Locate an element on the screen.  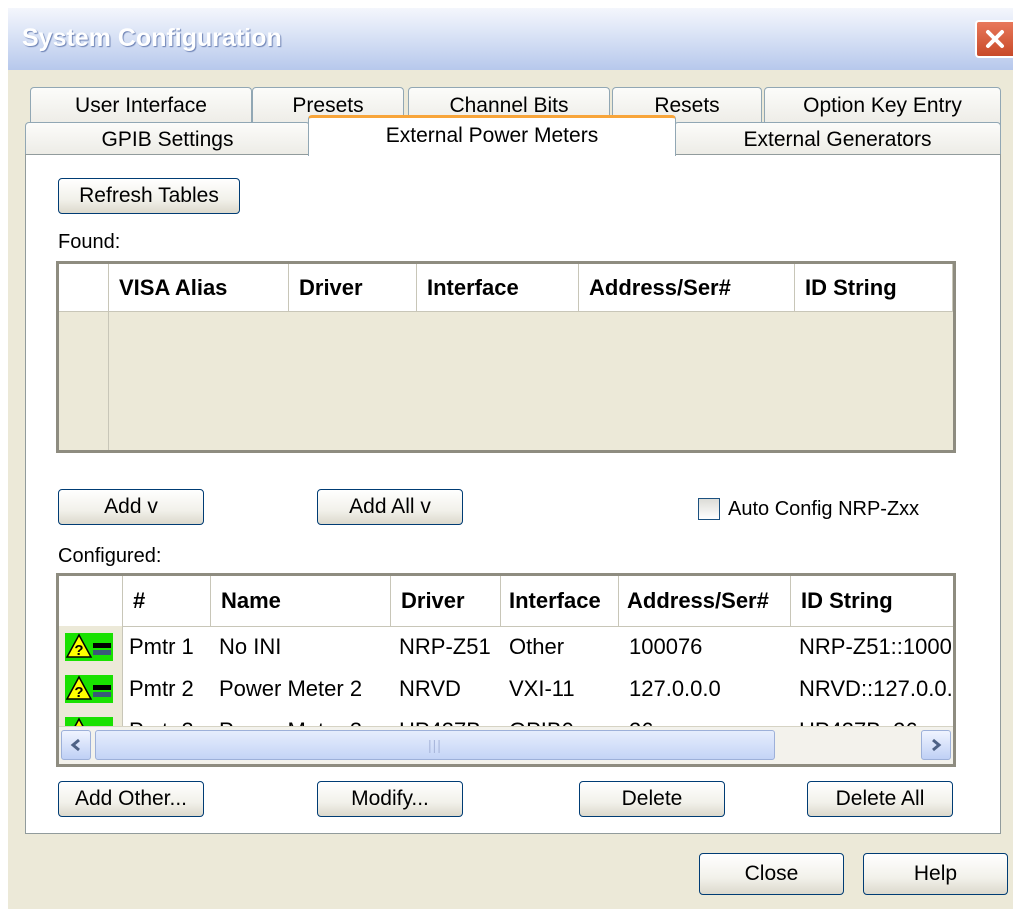
tab-label: External Power Meters is located at coordinates (492, 135).